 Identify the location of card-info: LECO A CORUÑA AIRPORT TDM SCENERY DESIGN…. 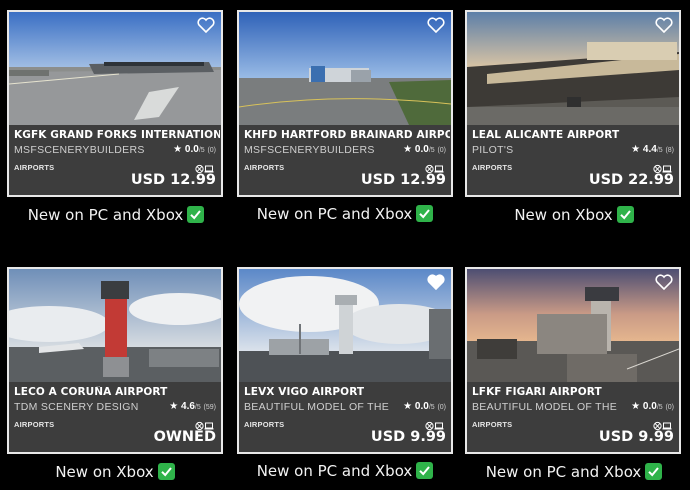
(115, 417).